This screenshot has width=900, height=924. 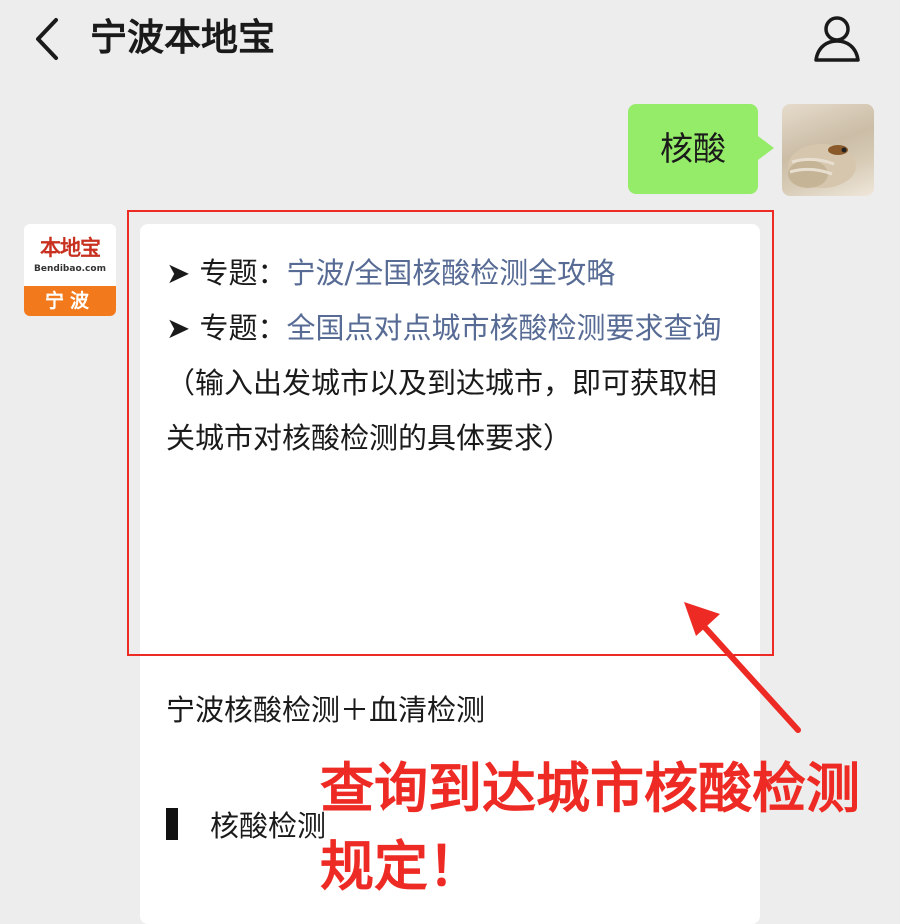 I want to click on logo: 本地宝 Bendibao.com, so click(x=70, y=255).